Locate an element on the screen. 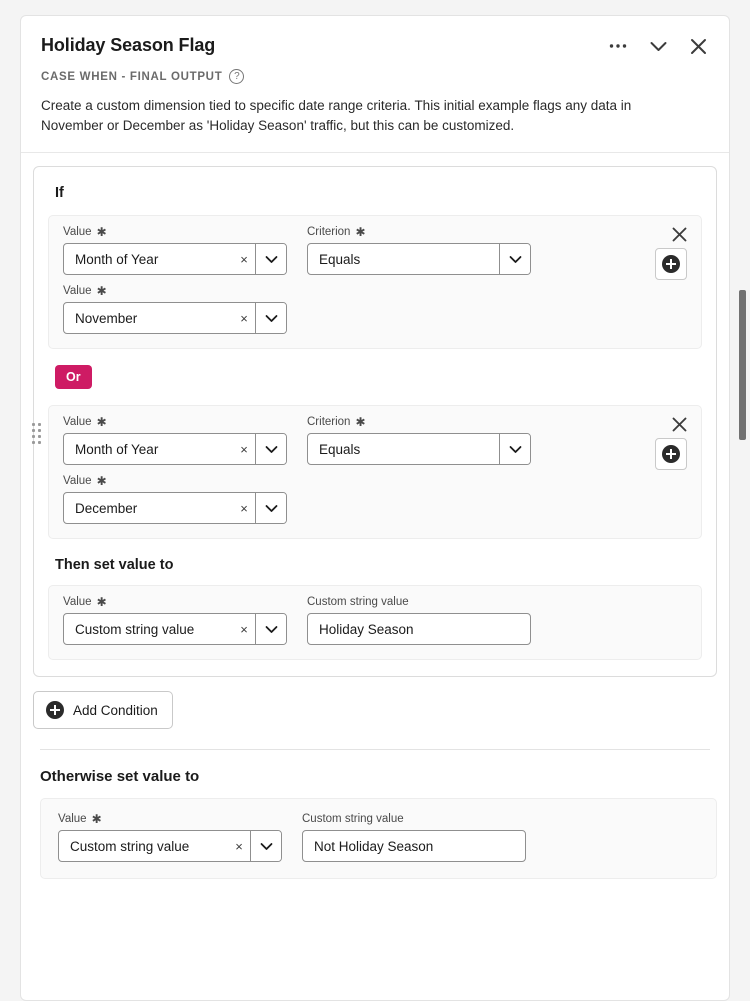 The height and width of the screenshot is (1001, 750). close-icon is located at coordinates (698, 46).